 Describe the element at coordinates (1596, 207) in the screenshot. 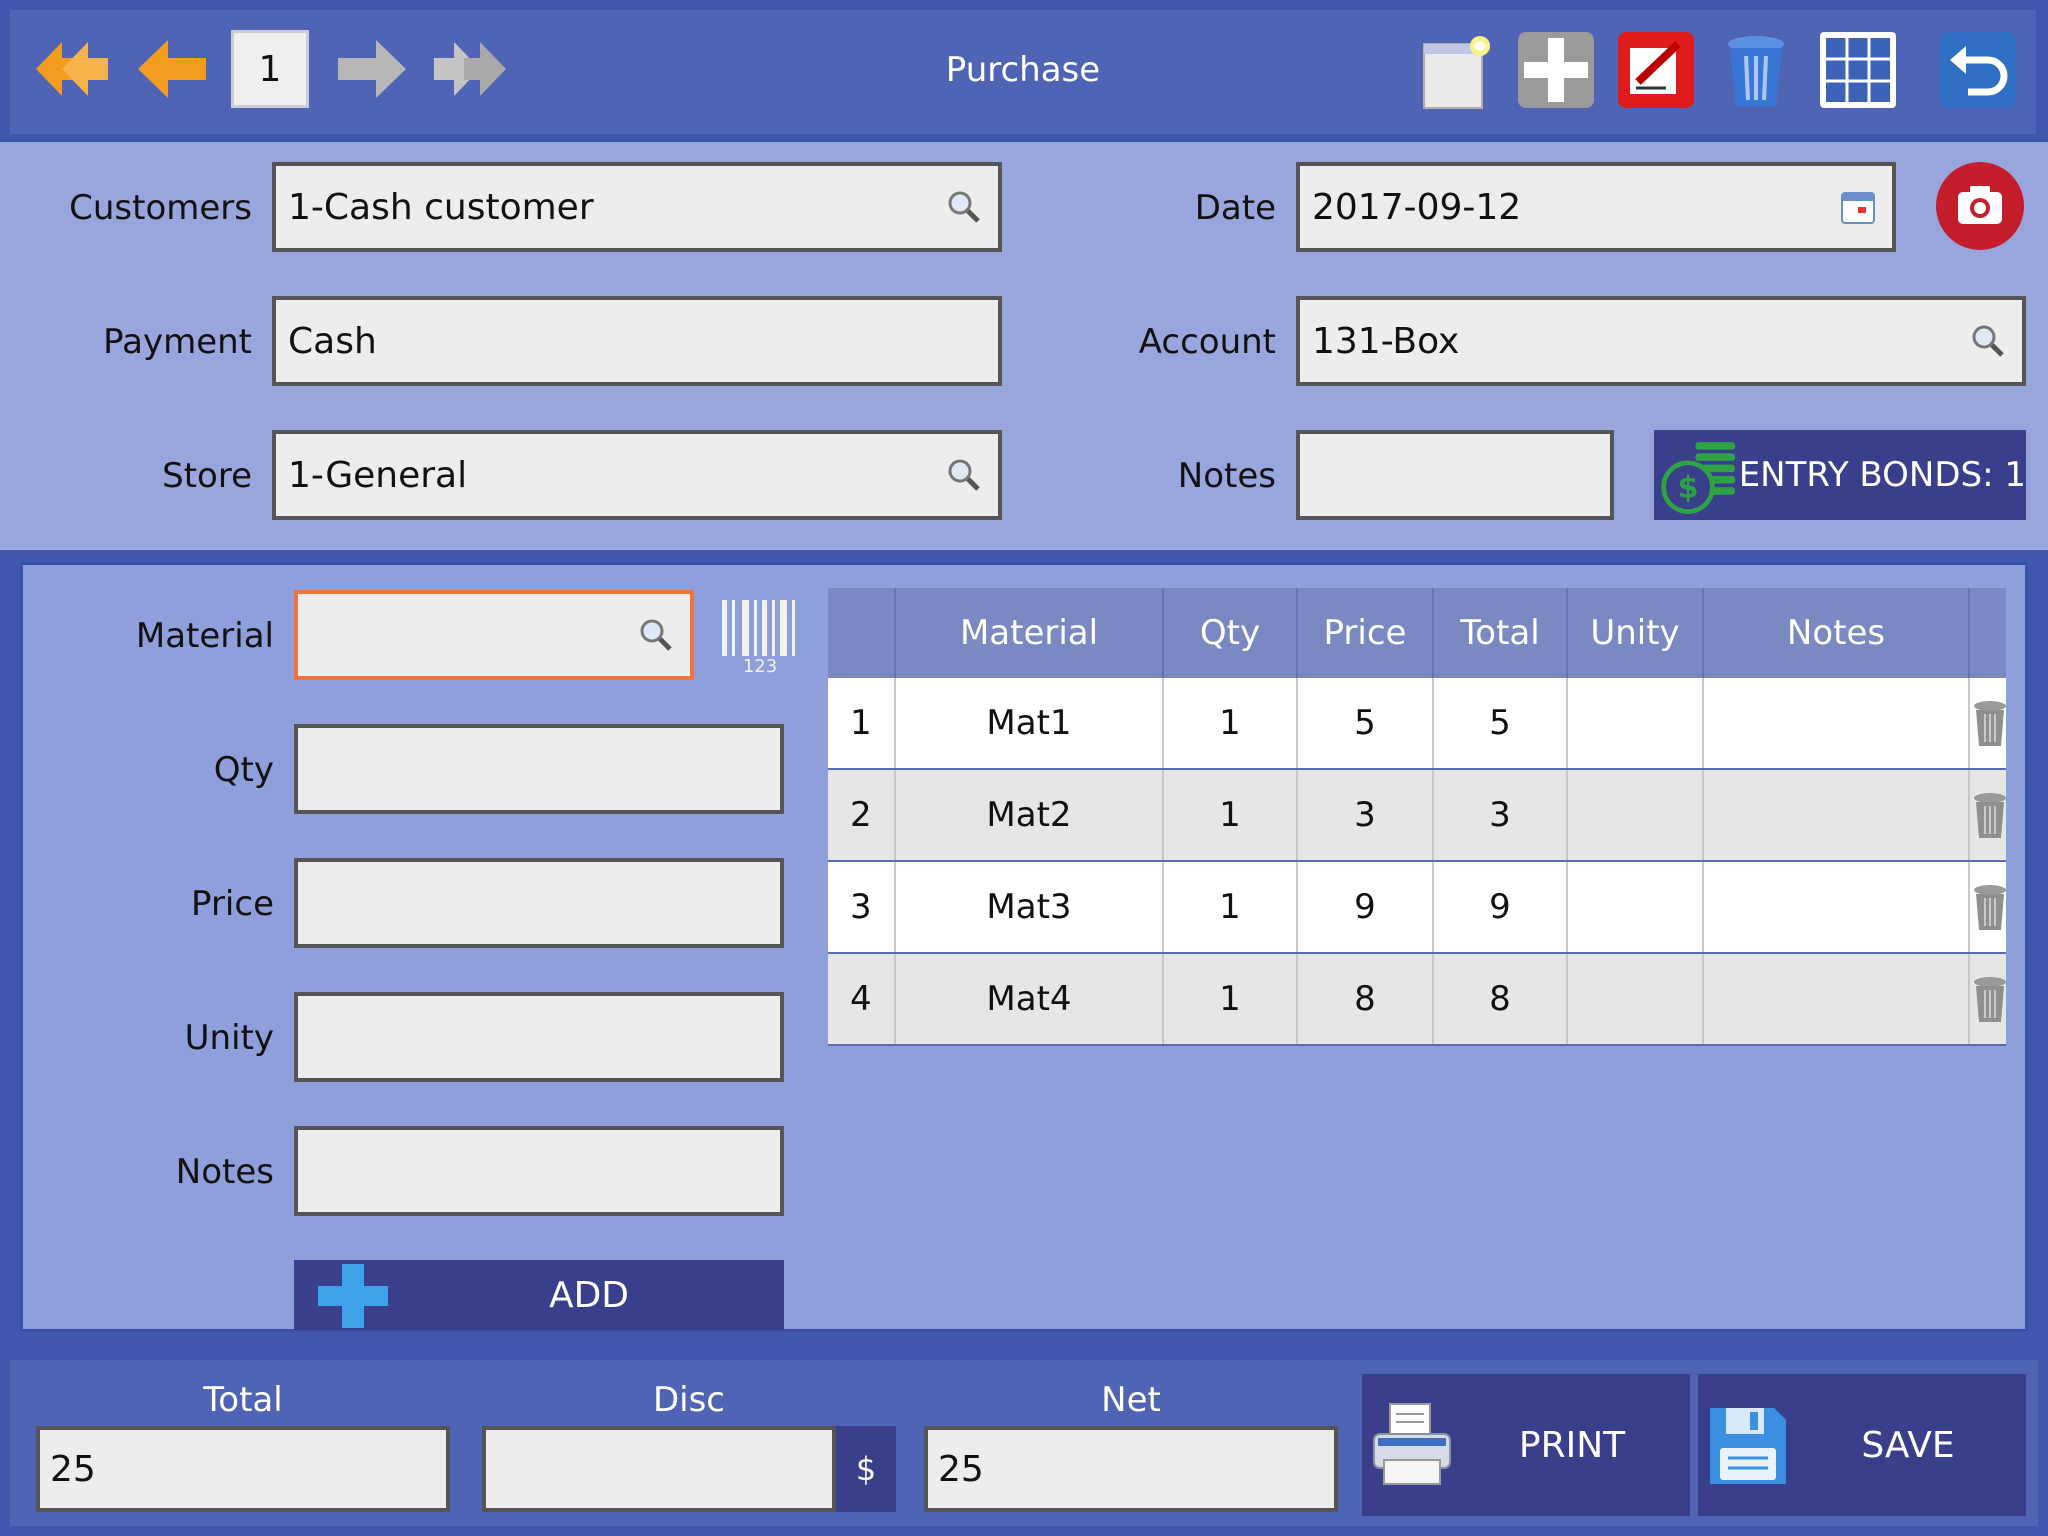

I see `date-field: 2017-09-12` at that location.